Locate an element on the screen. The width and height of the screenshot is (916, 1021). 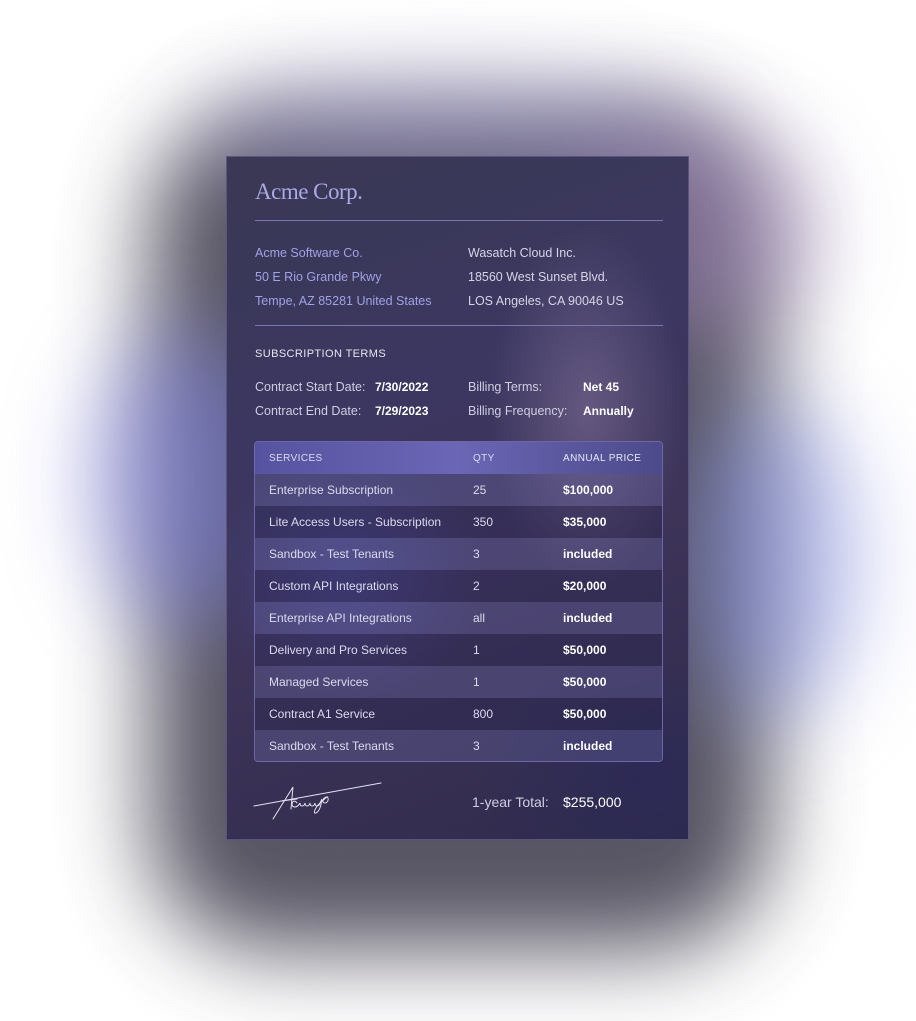
cell-qty: all is located at coordinates (479, 618).